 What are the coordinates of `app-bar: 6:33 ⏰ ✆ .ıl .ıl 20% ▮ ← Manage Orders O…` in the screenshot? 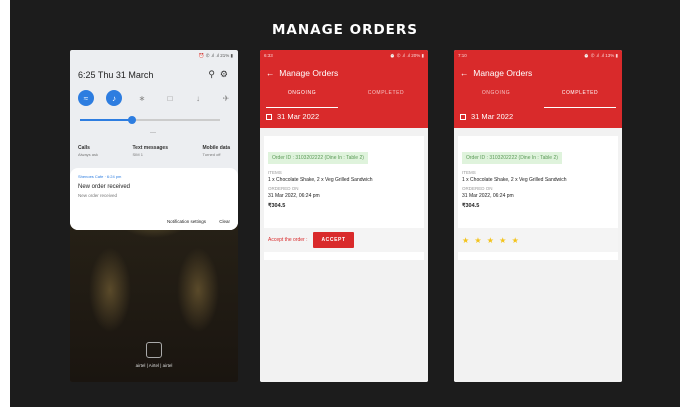 It's located at (344, 89).